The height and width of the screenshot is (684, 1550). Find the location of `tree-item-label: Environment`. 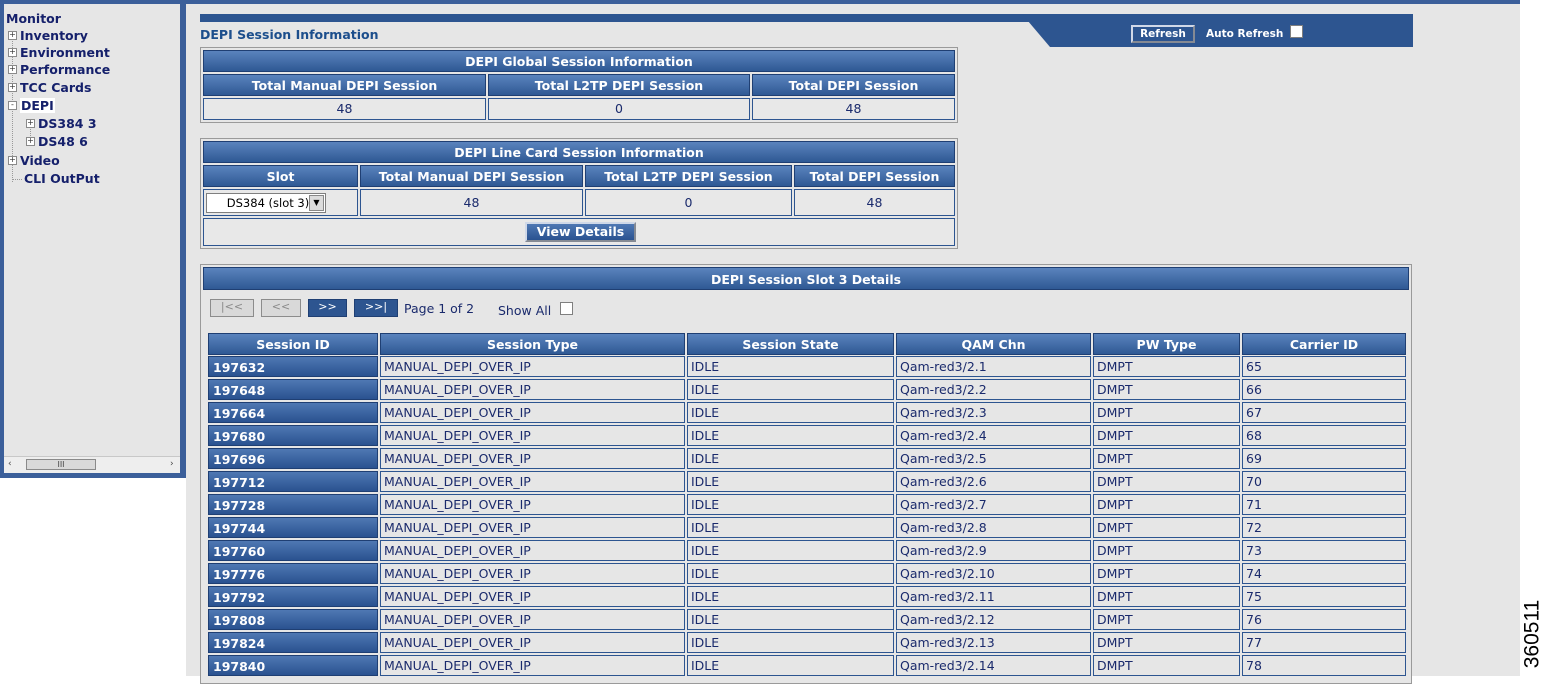

tree-item-label: Environment is located at coordinates (65, 52).